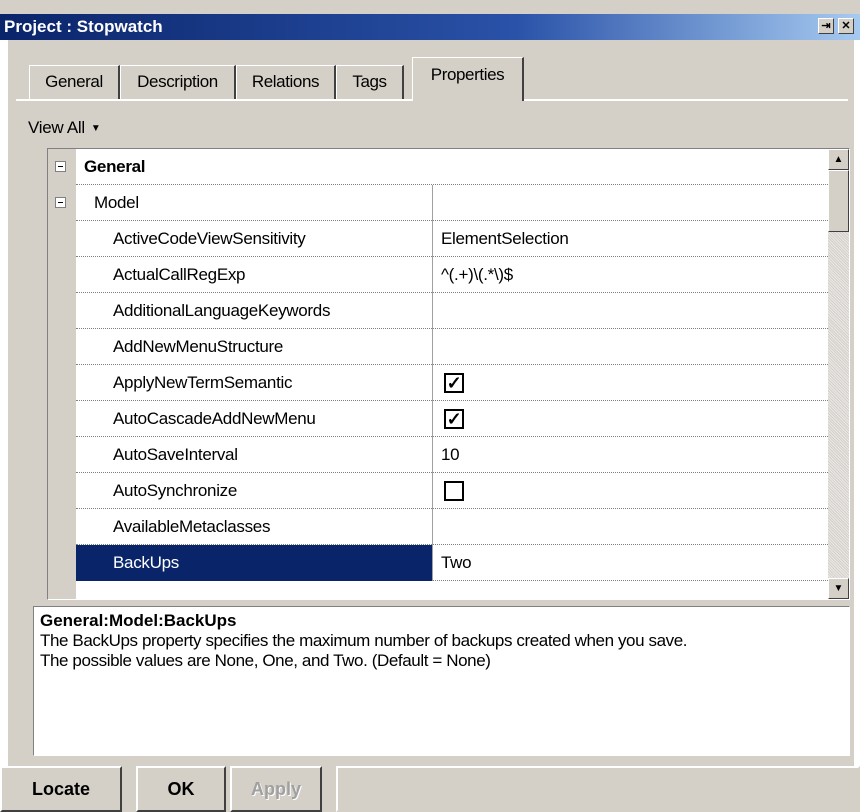 The width and height of the screenshot is (860, 812). Describe the element at coordinates (598, 789) in the screenshot. I see `button-bar-fill` at that location.